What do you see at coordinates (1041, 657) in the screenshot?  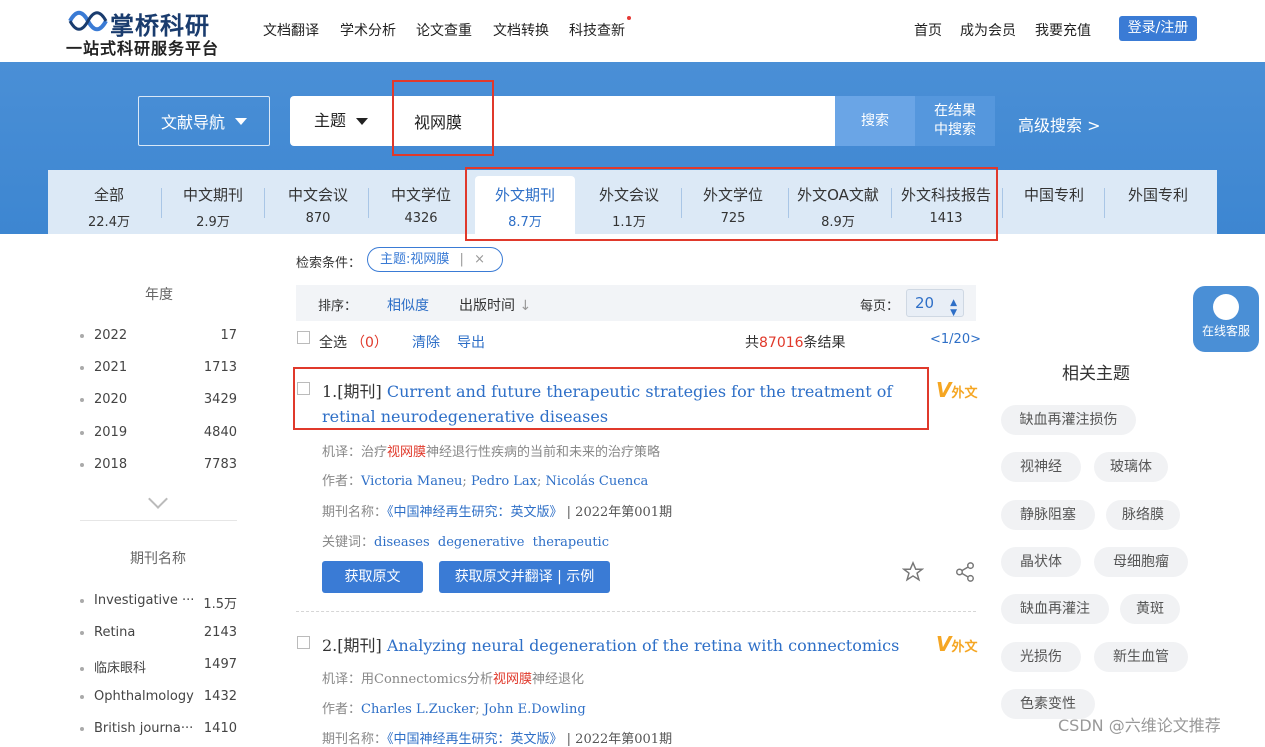 I see `topic-tag: 光损伤` at bounding box center [1041, 657].